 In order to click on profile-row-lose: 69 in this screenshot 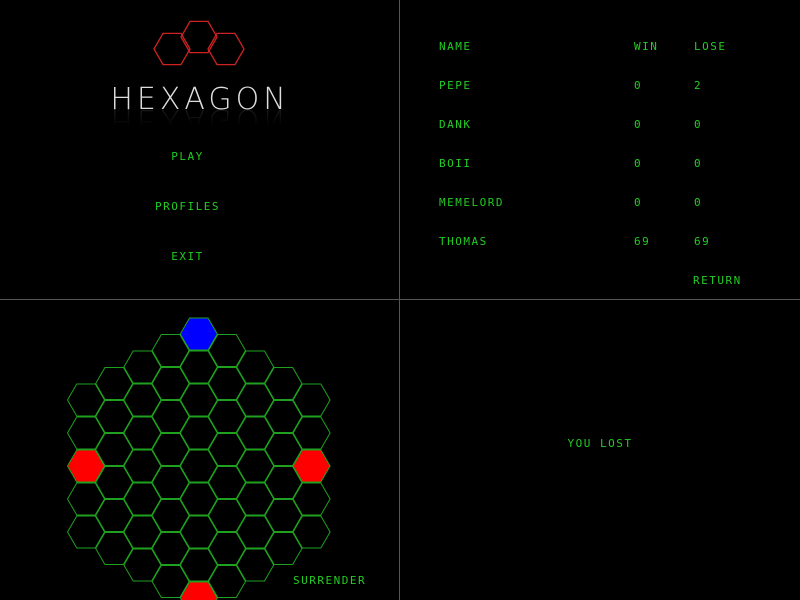, I will do `click(702, 241)`.